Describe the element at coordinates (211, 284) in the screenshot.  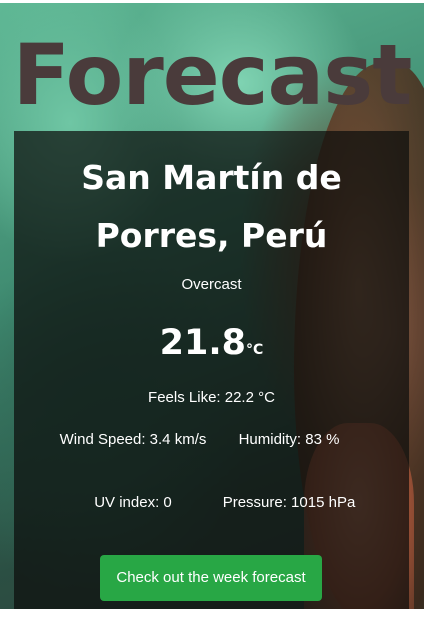
I see `weather-condition: Overcast` at that location.